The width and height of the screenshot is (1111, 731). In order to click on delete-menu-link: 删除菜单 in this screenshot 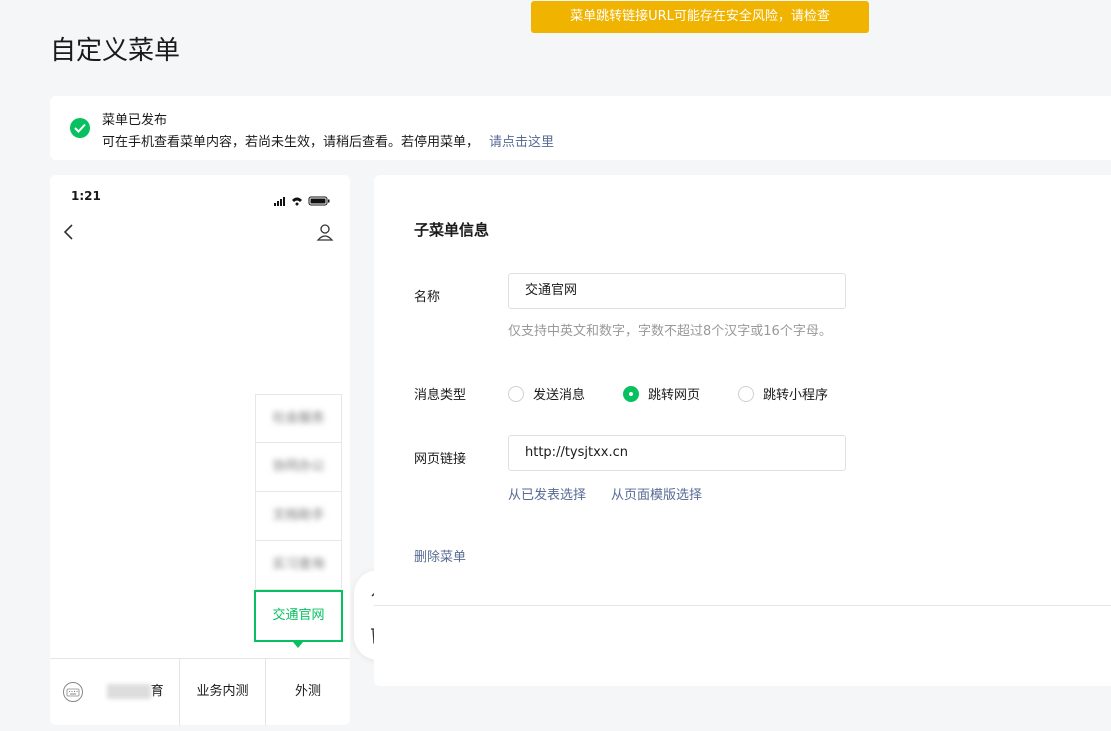, I will do `click(440, 555)`.